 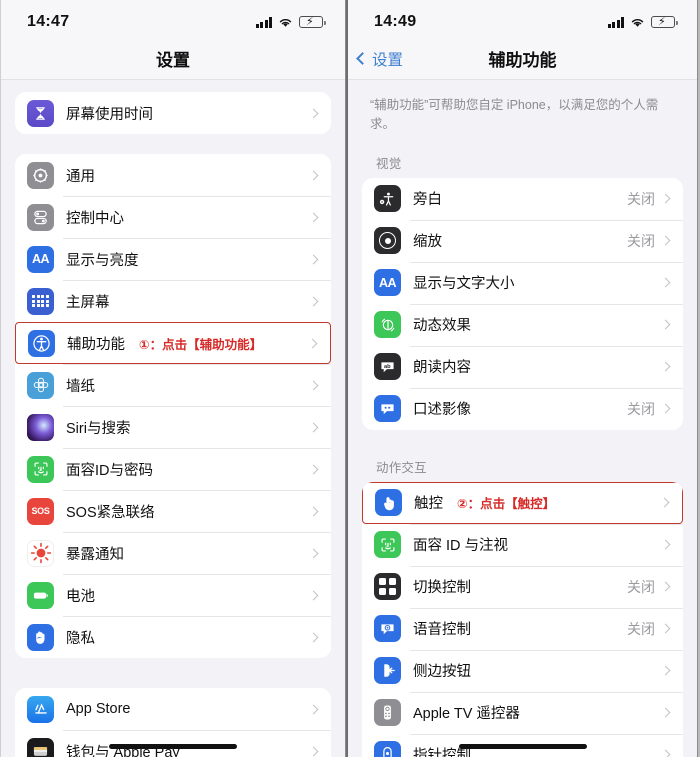 I want to click on settings-row-control-center: 控制中心, so click(x=173, y=217).